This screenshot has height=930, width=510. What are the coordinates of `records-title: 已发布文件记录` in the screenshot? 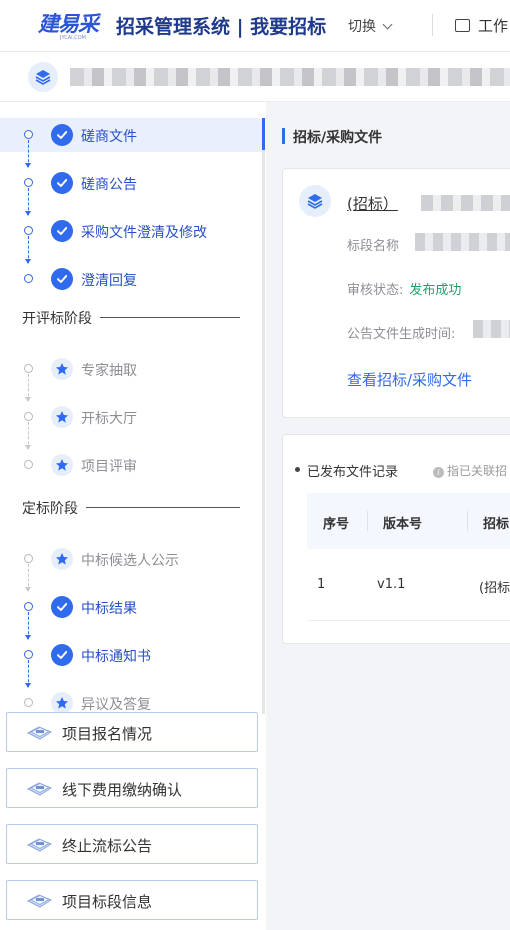 It's located at (346, 470).